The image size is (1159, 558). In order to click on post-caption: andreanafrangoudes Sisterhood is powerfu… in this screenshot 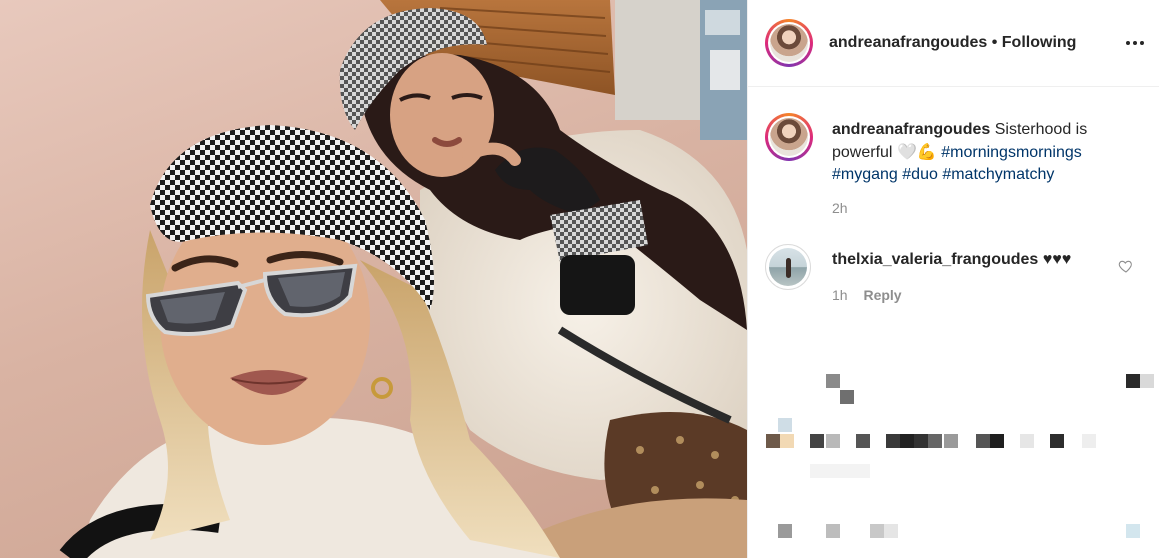, I will do `click(982, 152)`.